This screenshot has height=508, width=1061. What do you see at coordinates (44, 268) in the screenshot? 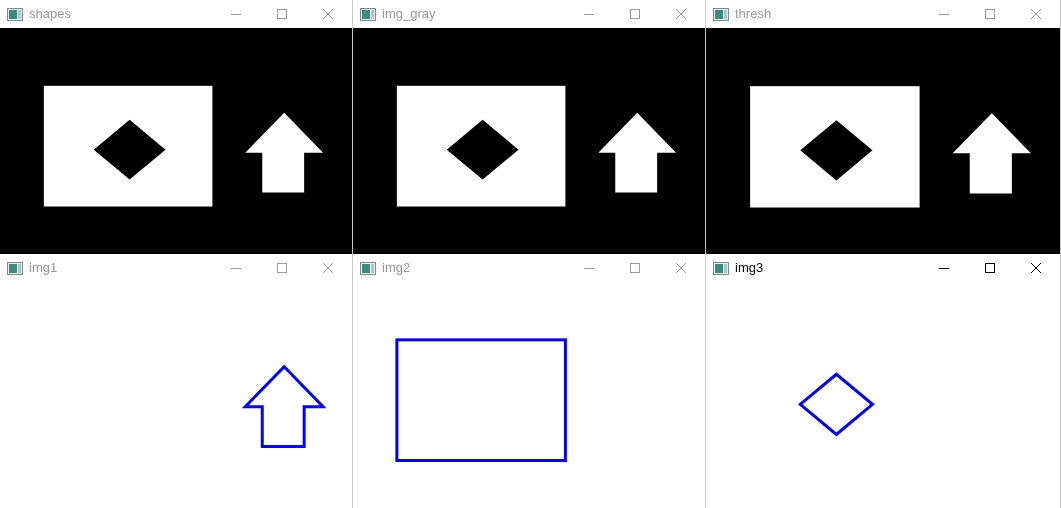
I see `window-title: img1` at bounding box center [44, 268].